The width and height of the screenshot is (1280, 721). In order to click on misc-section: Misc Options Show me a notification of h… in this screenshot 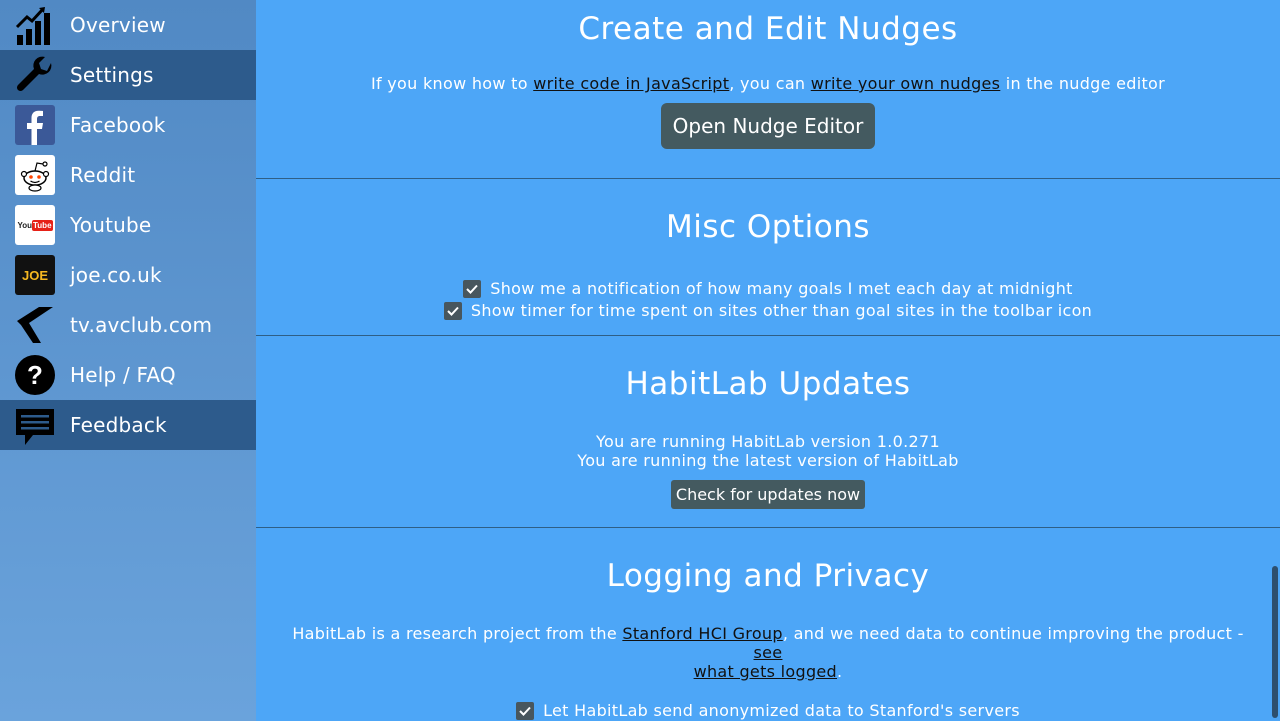, I will do `click(768, 264)`.